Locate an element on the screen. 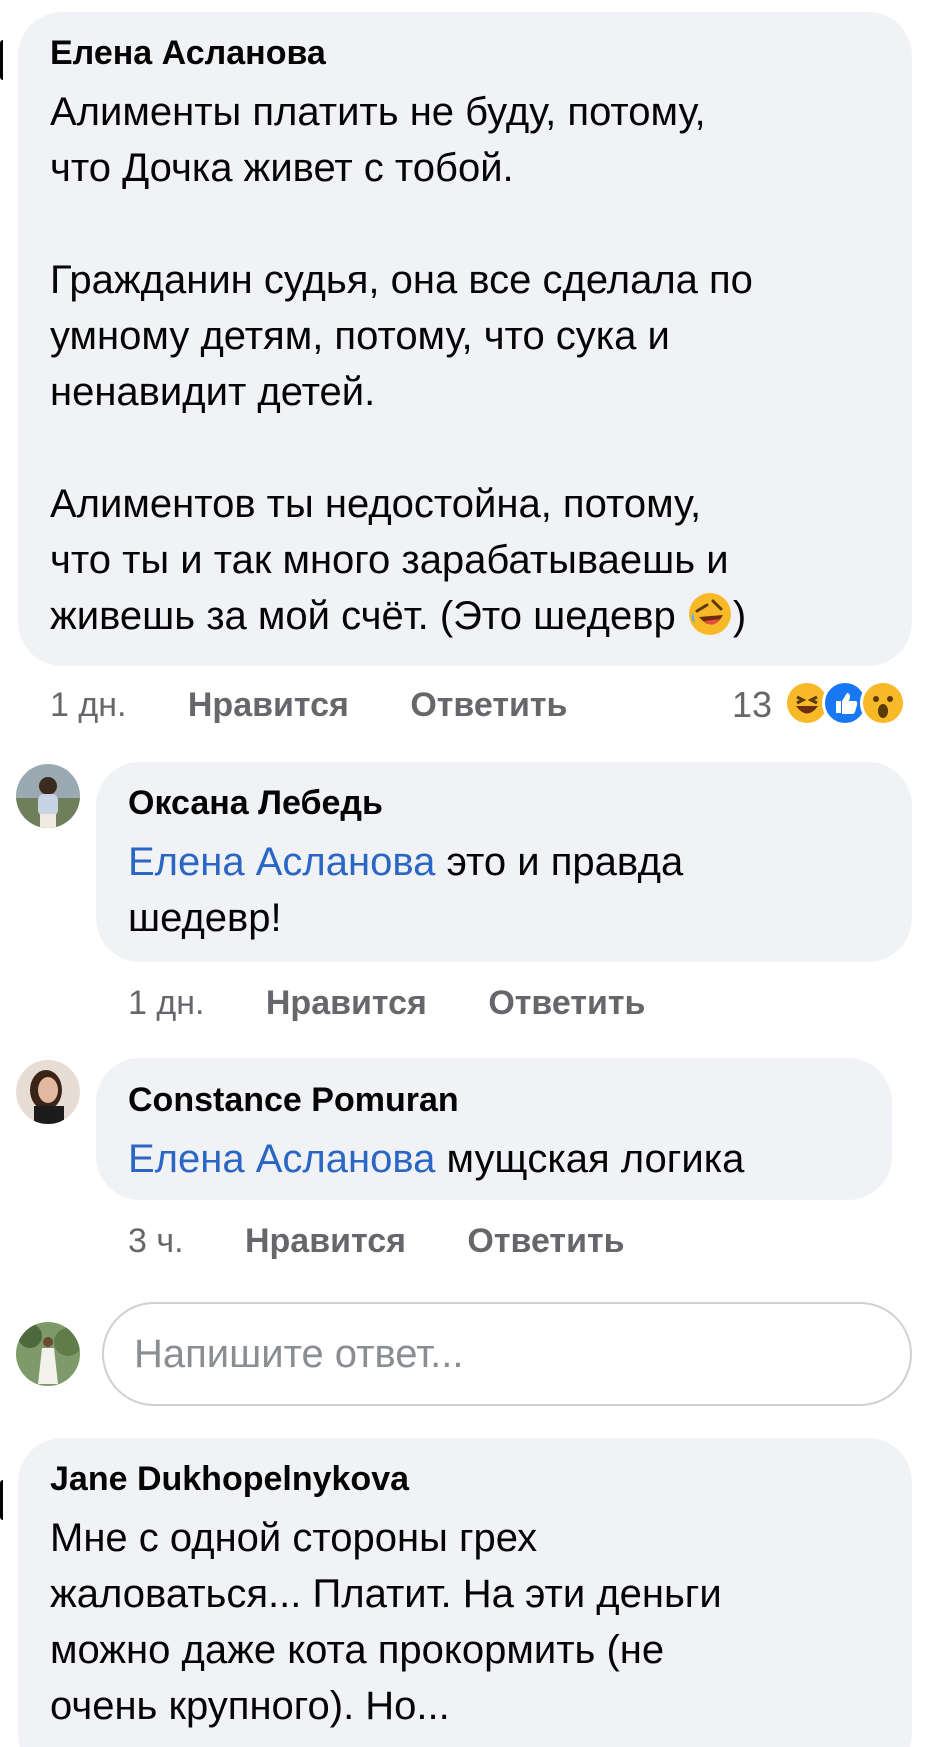 This screenshot has height=1747, width=944. reply-actions: 1 дн. Нравится Ответить is located at coordinates (386, 1003).